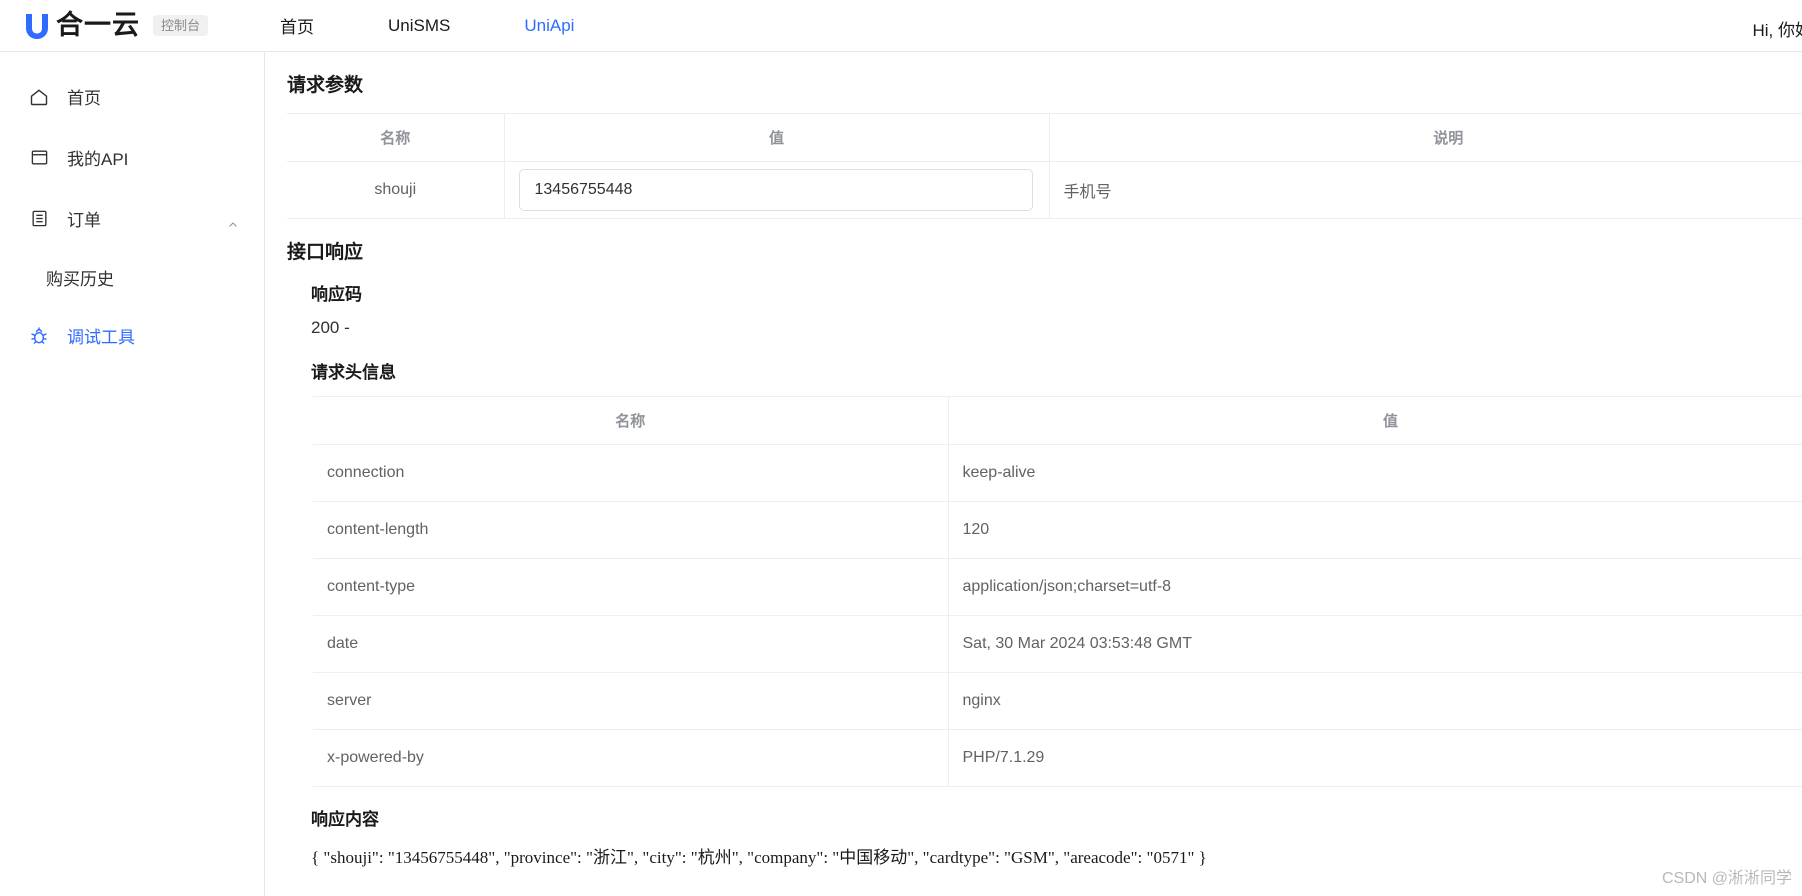 This screenshot has height=896, width=1802. I want to click on sidebar-item-home: 首页, so click(132, 96).